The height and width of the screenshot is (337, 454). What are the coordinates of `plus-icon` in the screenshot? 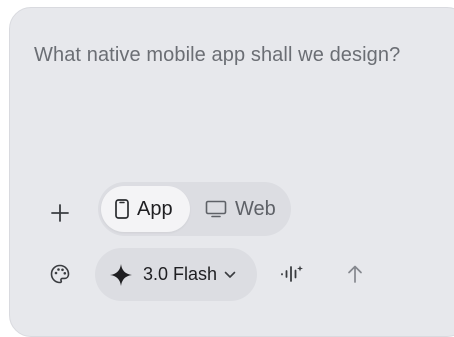 It's located at (60, 213).